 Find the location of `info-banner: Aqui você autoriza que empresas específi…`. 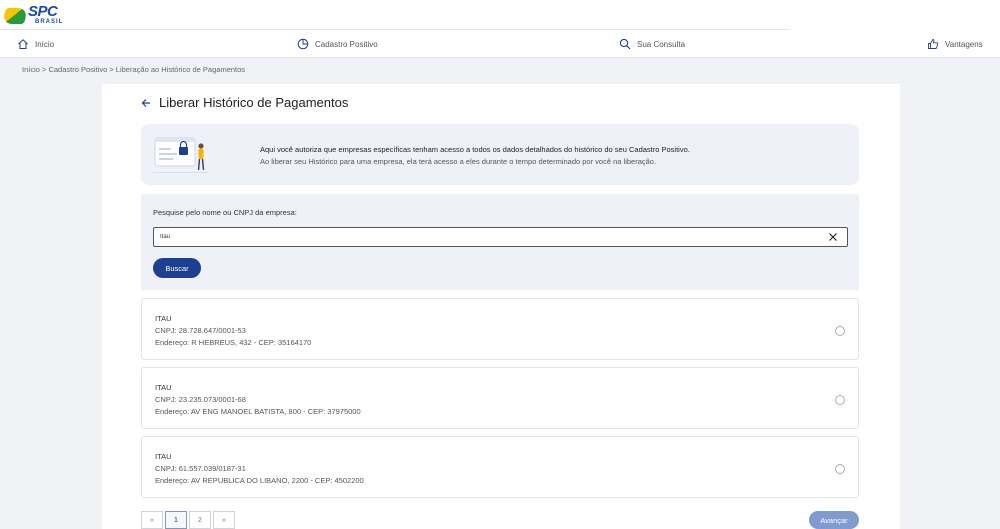

info-banner: Aqui você autoriza que empresas específi… is located at coordinates (500, 154).